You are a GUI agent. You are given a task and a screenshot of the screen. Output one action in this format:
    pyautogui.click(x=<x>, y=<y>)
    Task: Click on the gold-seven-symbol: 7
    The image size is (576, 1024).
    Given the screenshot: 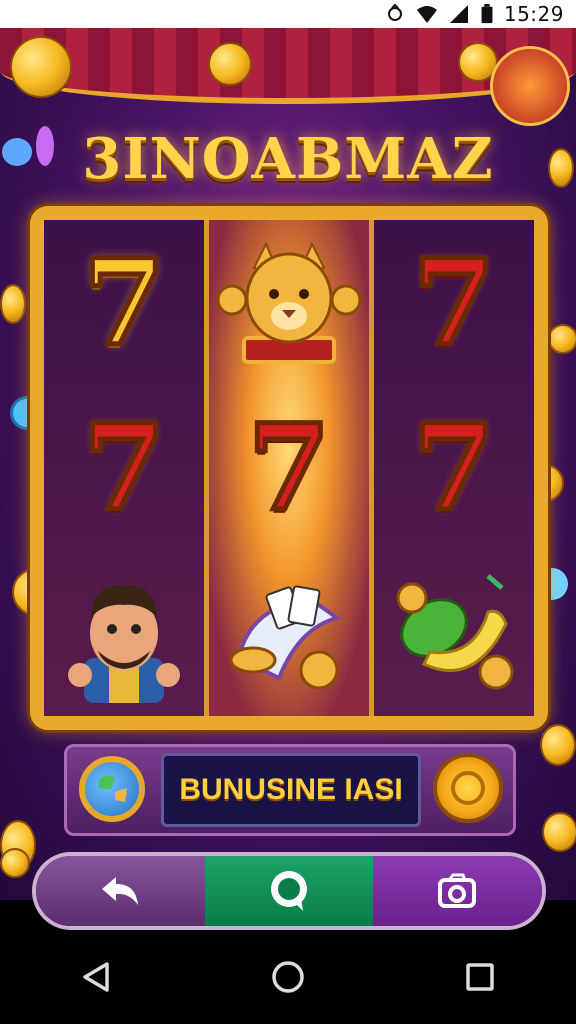 What is the action you would take?
    pyautogui.click(x=123, y=302)
    